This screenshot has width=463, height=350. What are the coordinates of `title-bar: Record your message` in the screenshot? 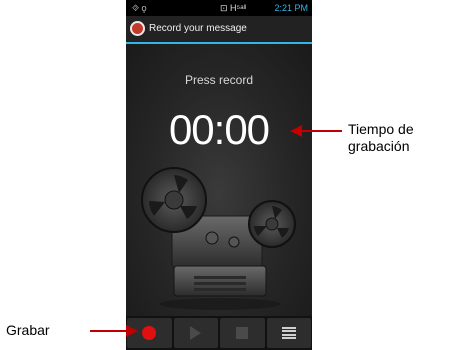 It's located at (219, 30).